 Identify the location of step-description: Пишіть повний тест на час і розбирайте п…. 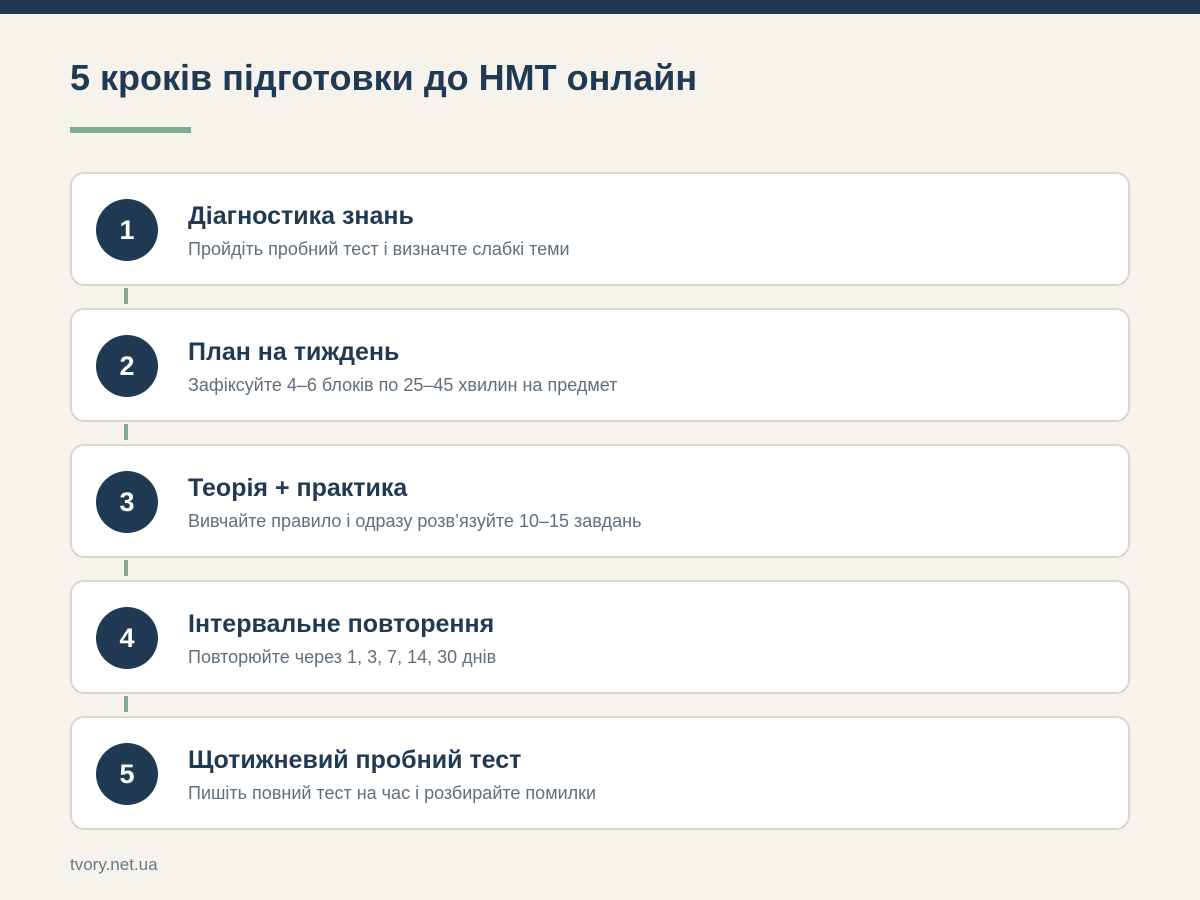
(392, 793).